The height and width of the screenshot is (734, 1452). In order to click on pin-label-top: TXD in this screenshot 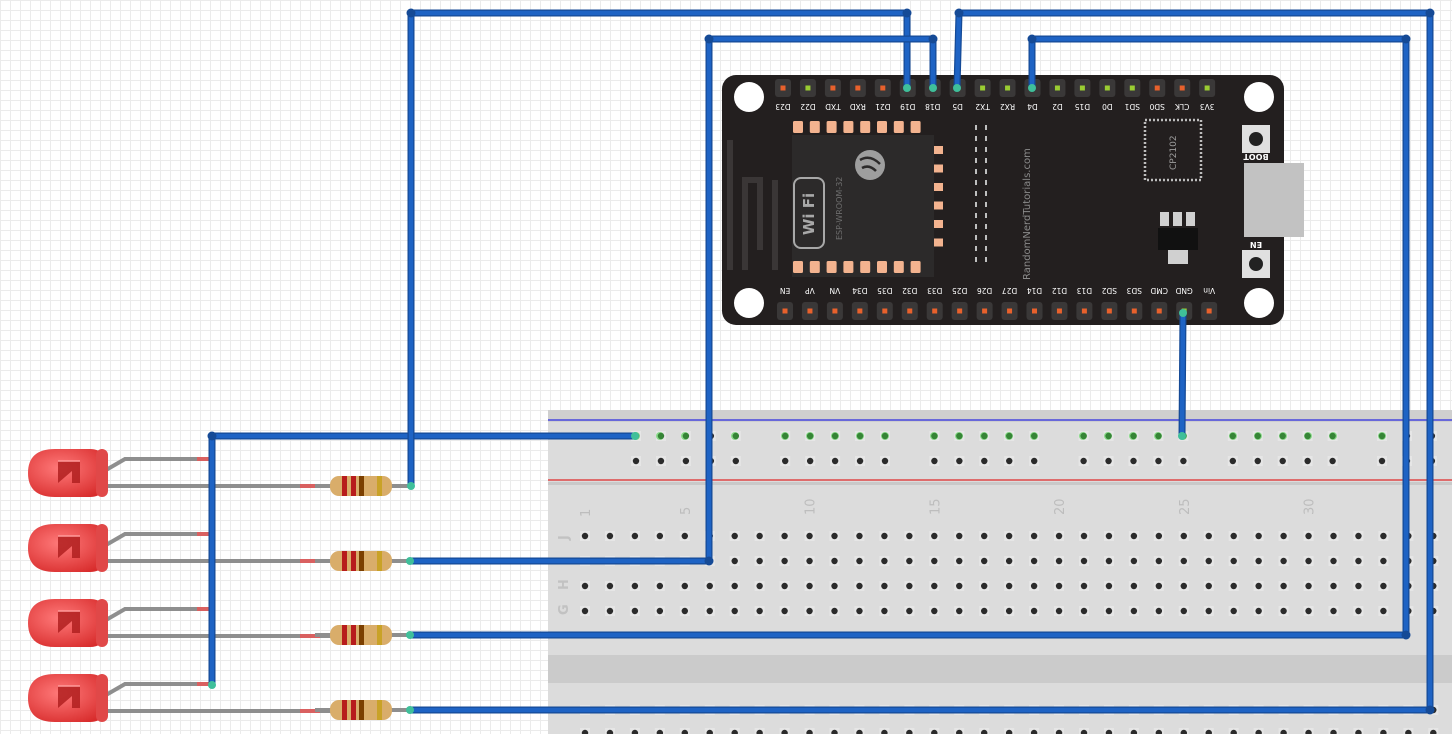, I will do `click(833, 106)`.